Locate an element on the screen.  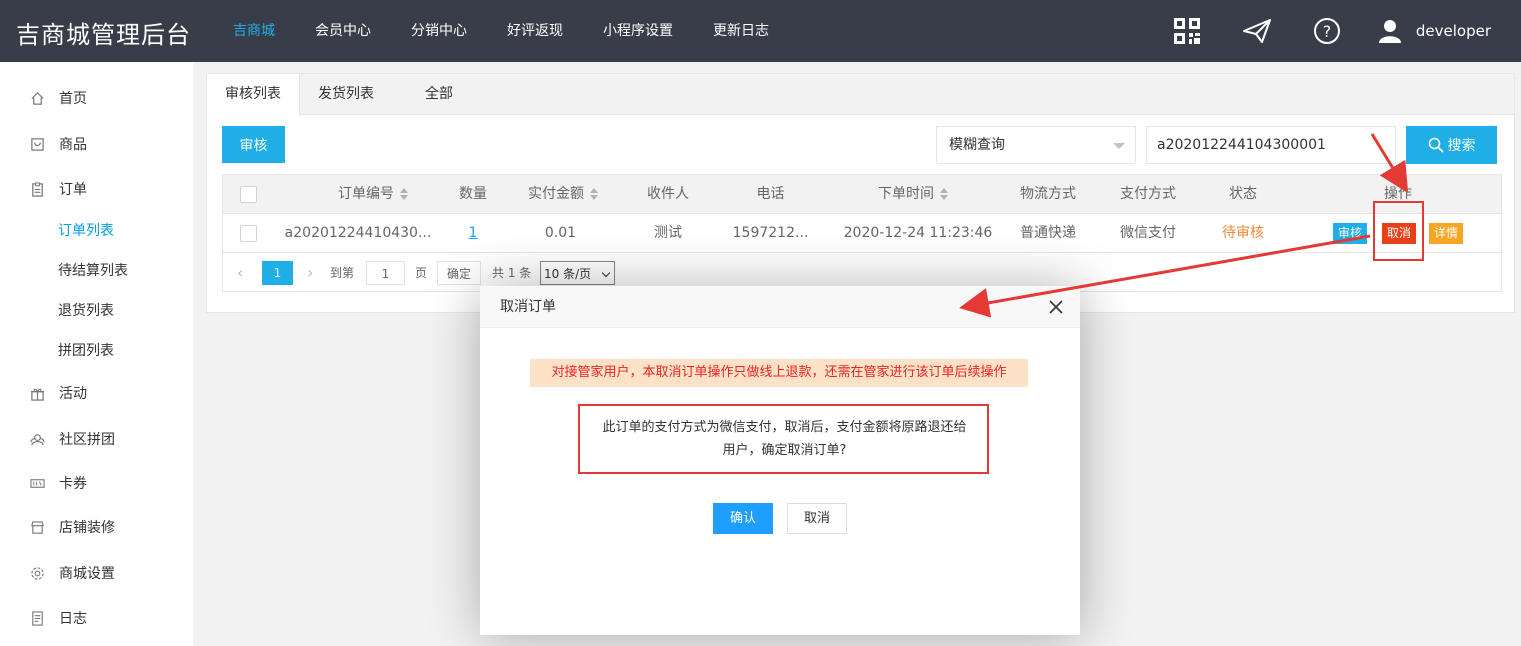
help-icon: ? is located at coordinates (1327, 31).